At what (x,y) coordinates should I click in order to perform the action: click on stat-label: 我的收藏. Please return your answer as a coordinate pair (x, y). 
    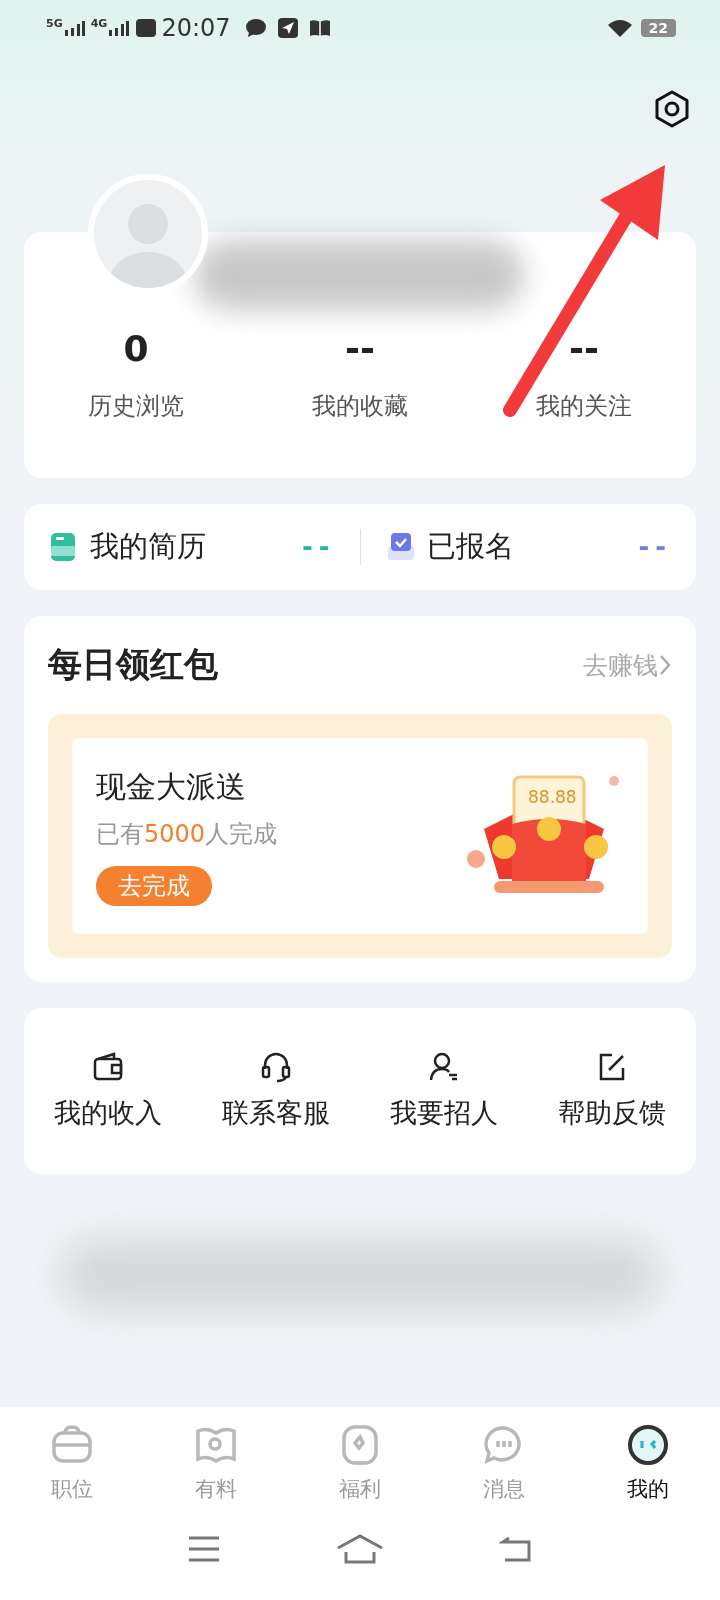
    Looking at the image, I should click on (360, 406).